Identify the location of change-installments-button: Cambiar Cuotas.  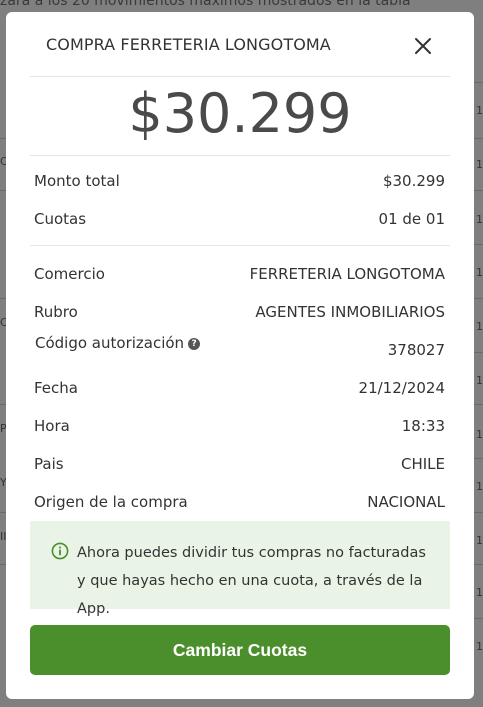
(240, 650).